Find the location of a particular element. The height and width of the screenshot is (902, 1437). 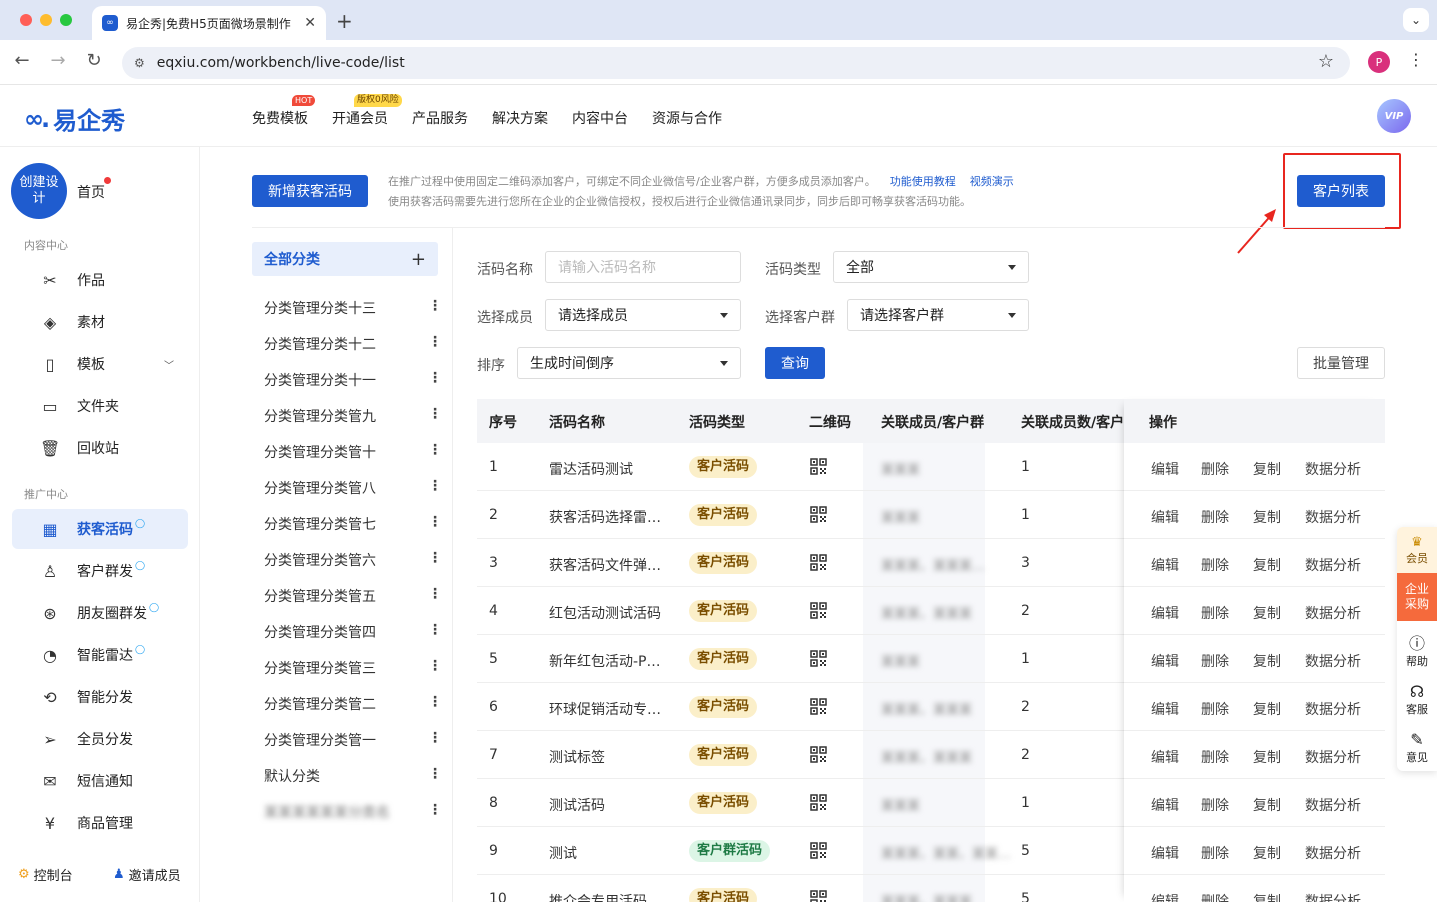

vip-avatar: VIP is located at coordinates (1394, 116).